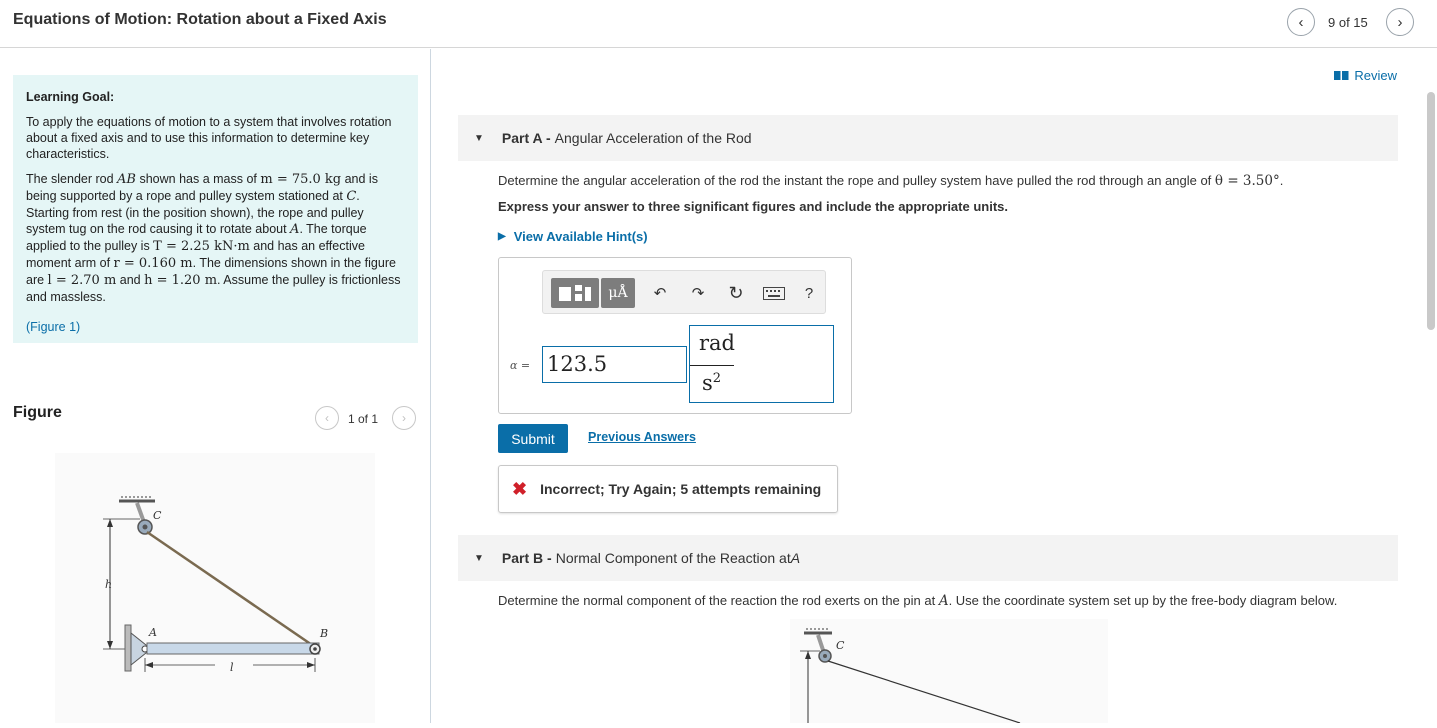 The height and width of the screenshot is (728, 1437). What do you see at coordinates (363, 419) in the screenshot?
I see `figure-counter: 1 of 1` at bounding box center [363, 419].